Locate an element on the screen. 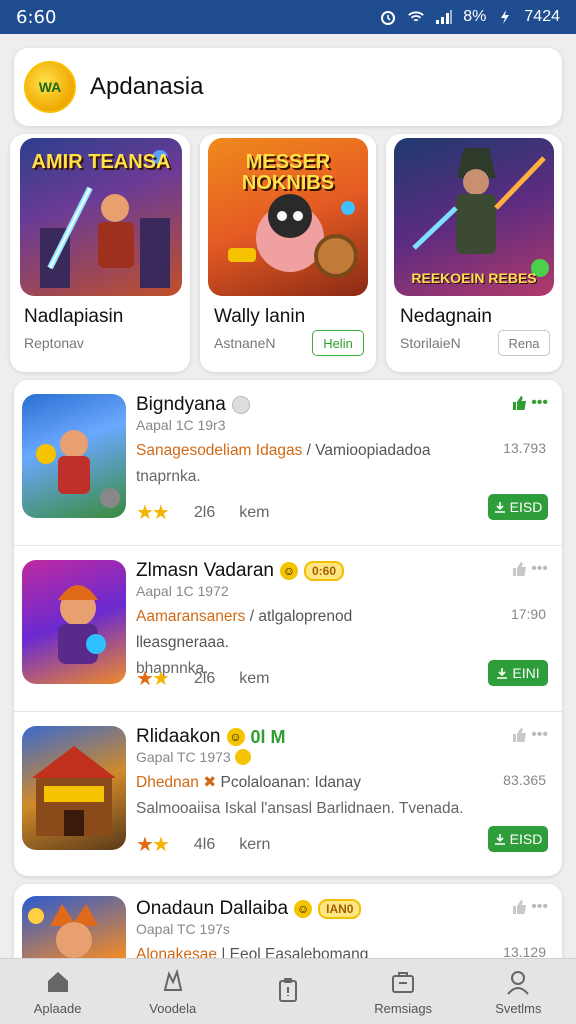 The height and width of the screenshot is (1024, 576). app-subtitle-text: Gapal TC 1973 is located at coordinates (183, 757).